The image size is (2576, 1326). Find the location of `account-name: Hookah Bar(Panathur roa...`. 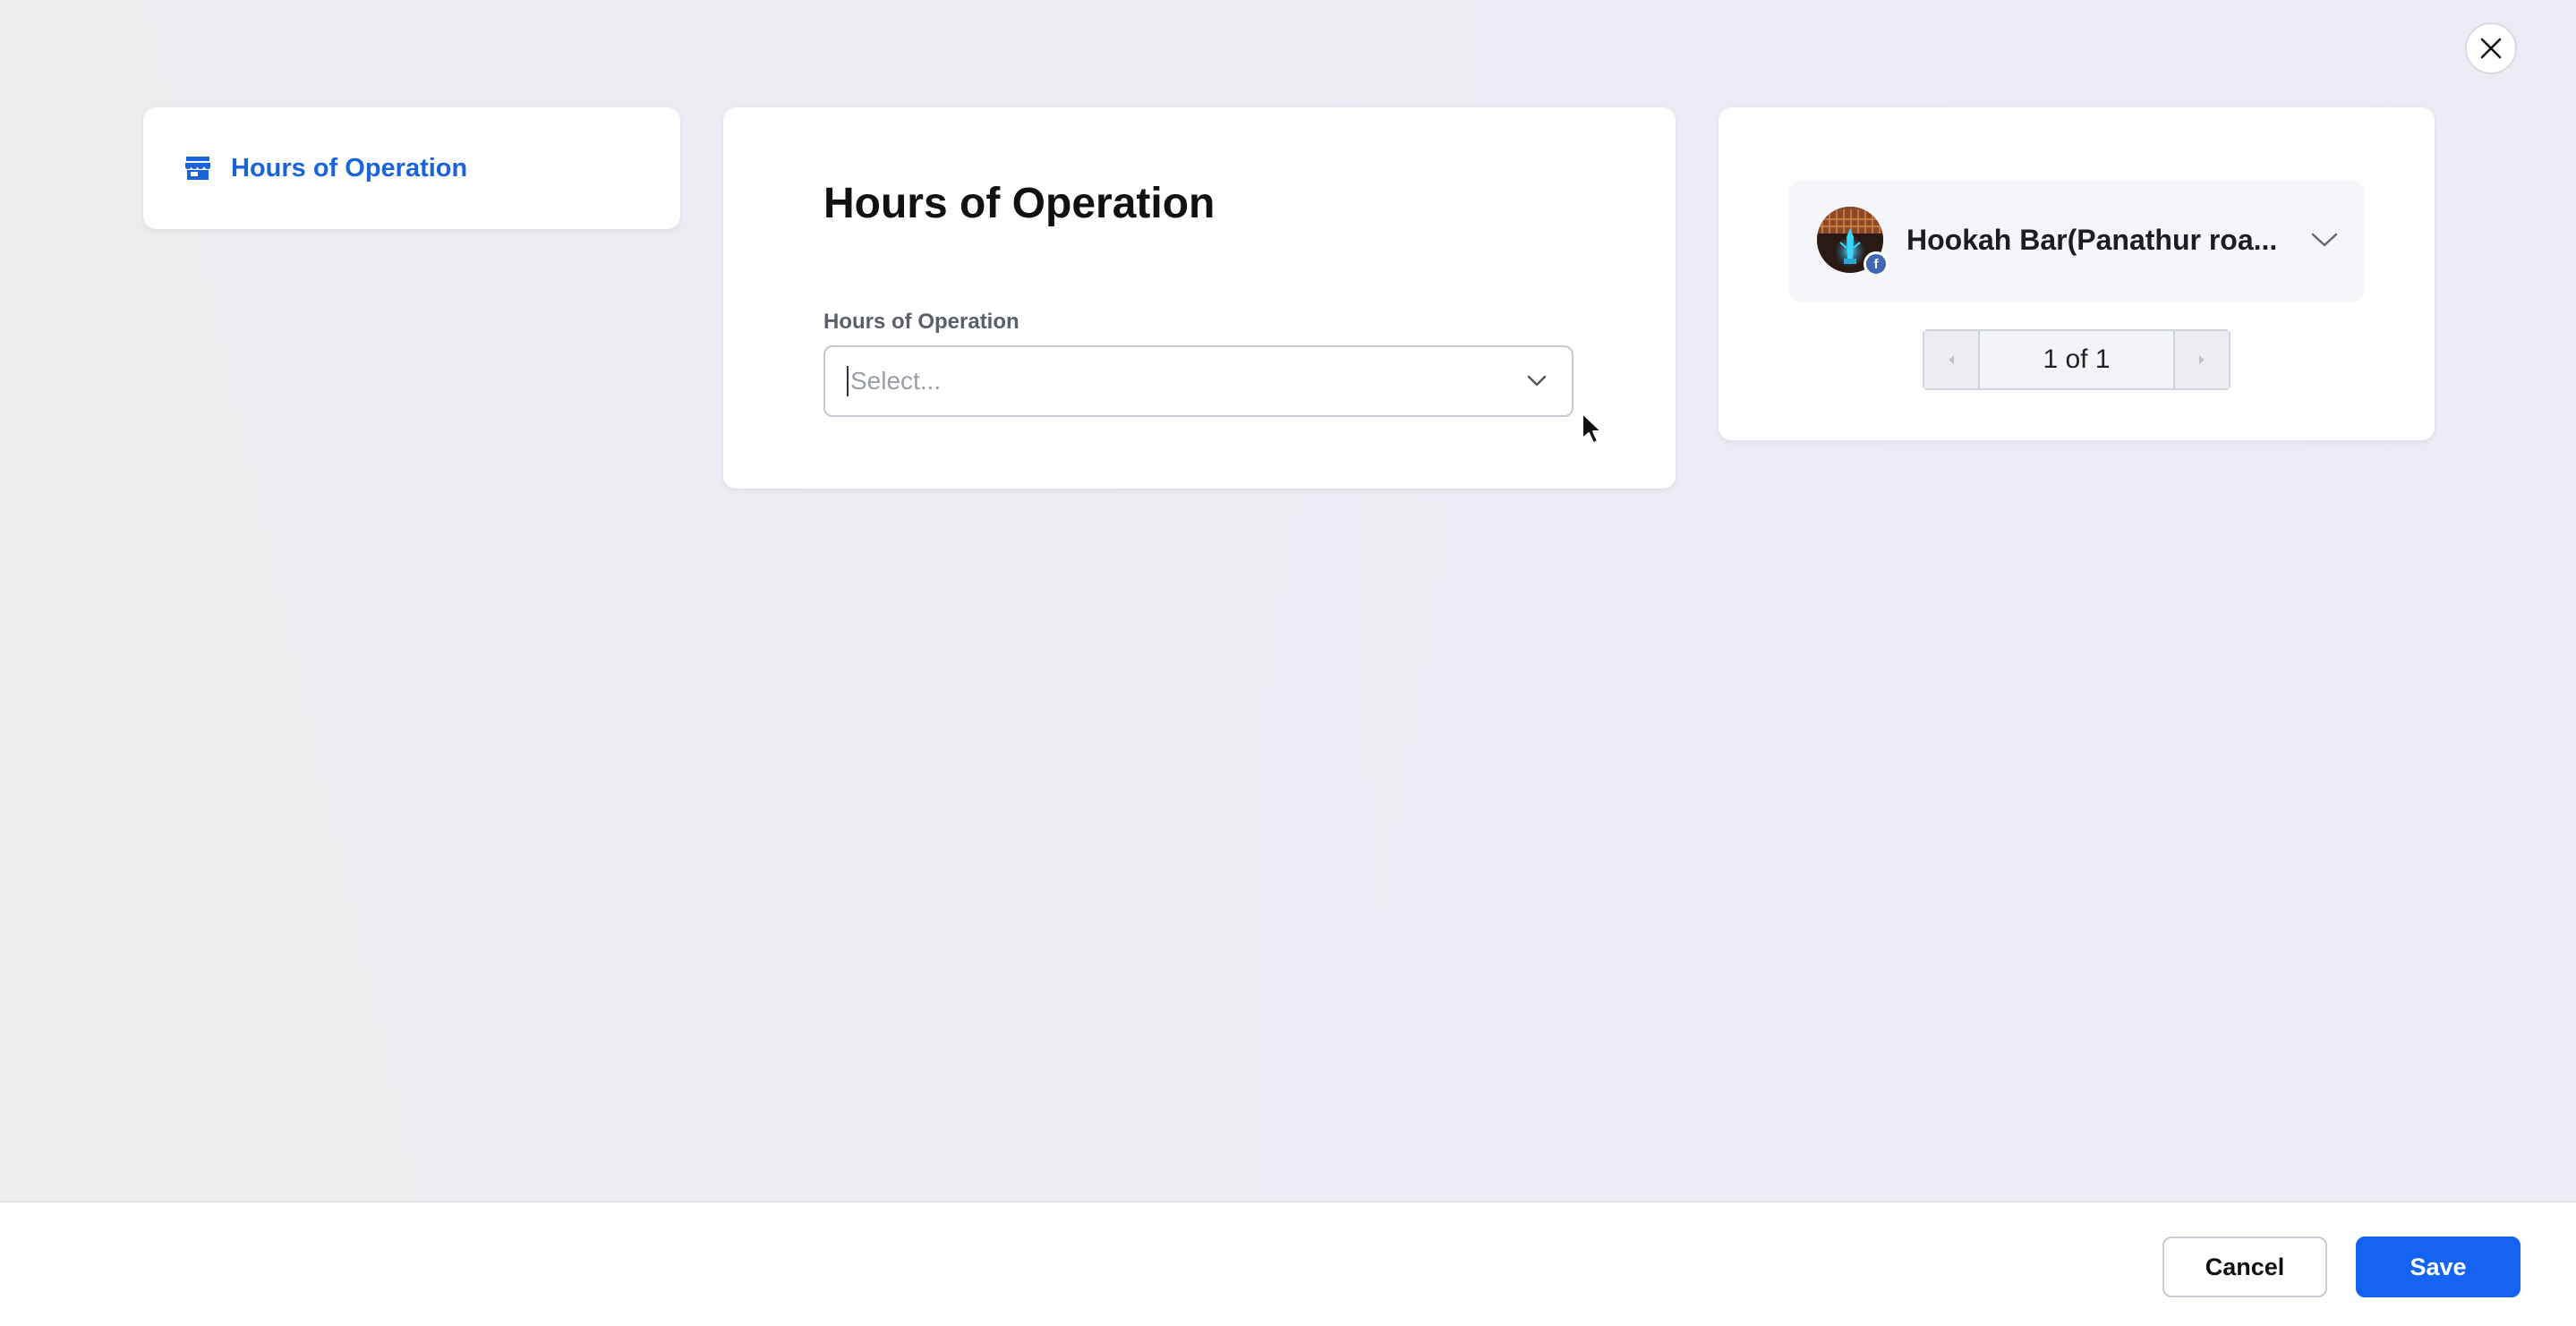

account-name: Hookah Bar(Panathur roa... is located at coordinates (2092, 239).